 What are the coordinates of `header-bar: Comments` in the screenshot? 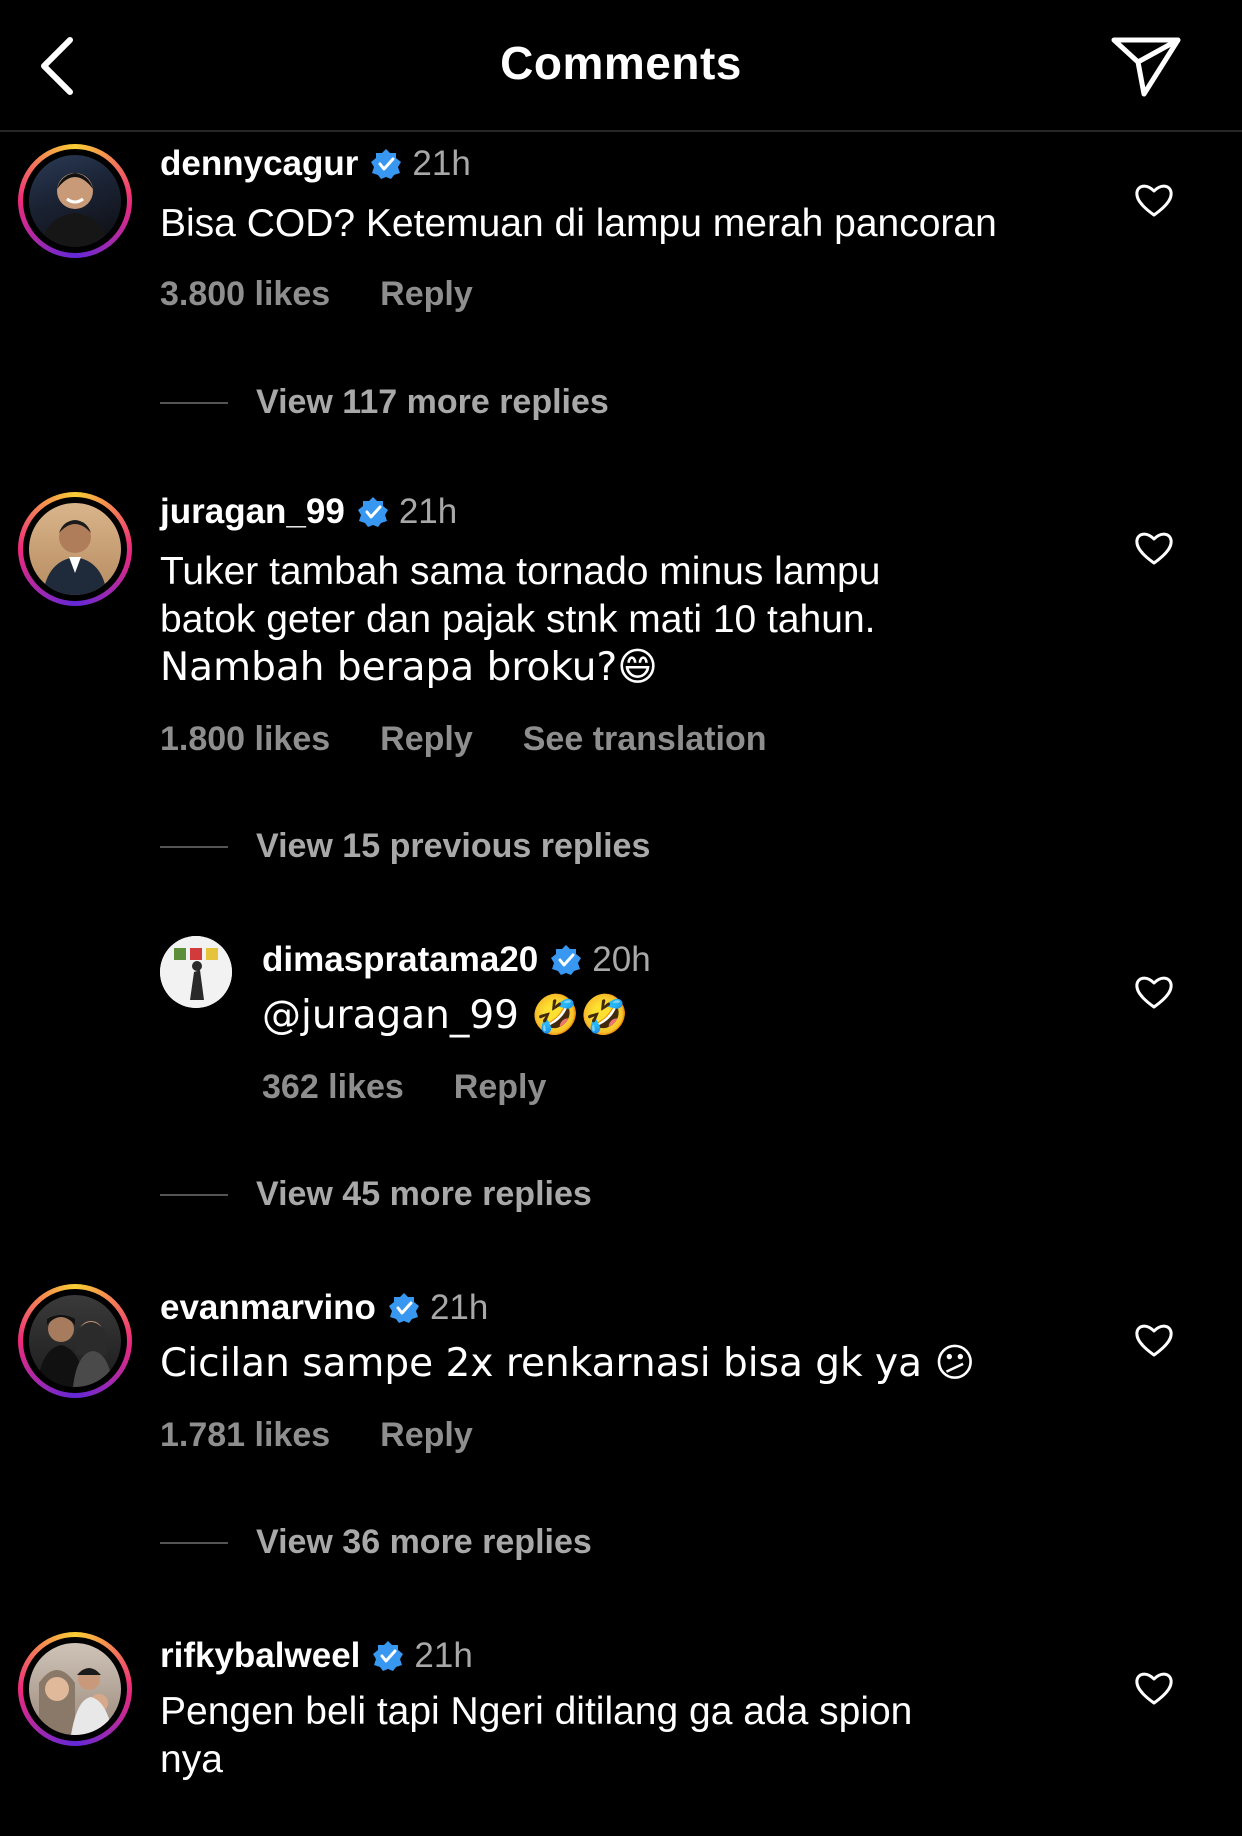 It's located at (621, 66).